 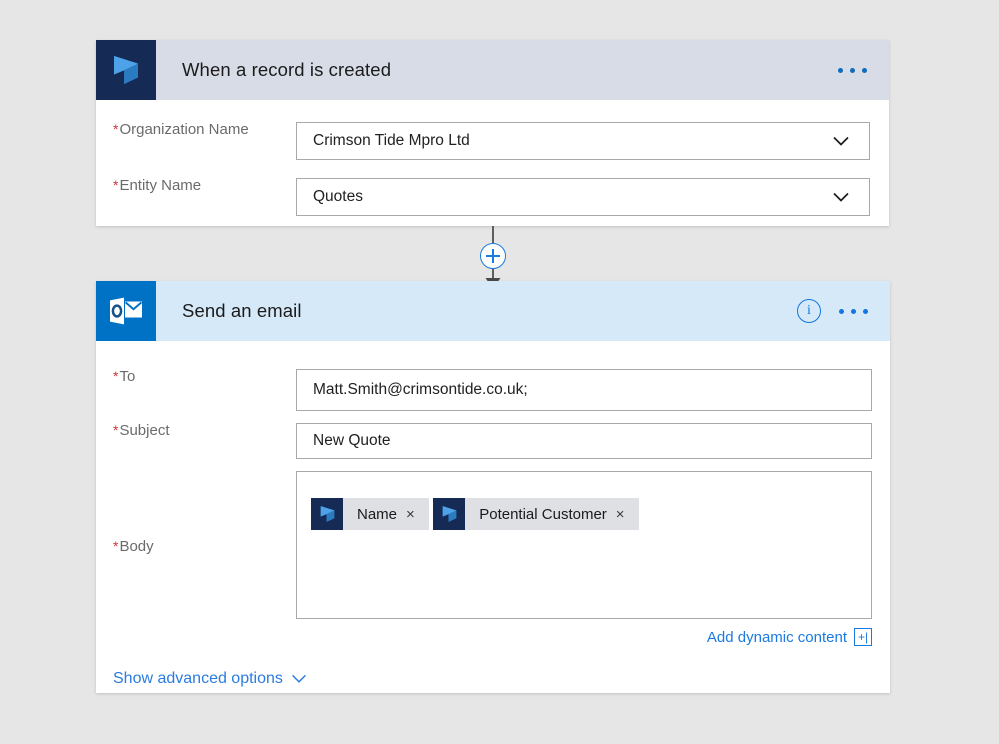 What do you see at coordinates (809, 311) in the screenshot?
I see `info-icon: i` at bounding box center [809, 311].